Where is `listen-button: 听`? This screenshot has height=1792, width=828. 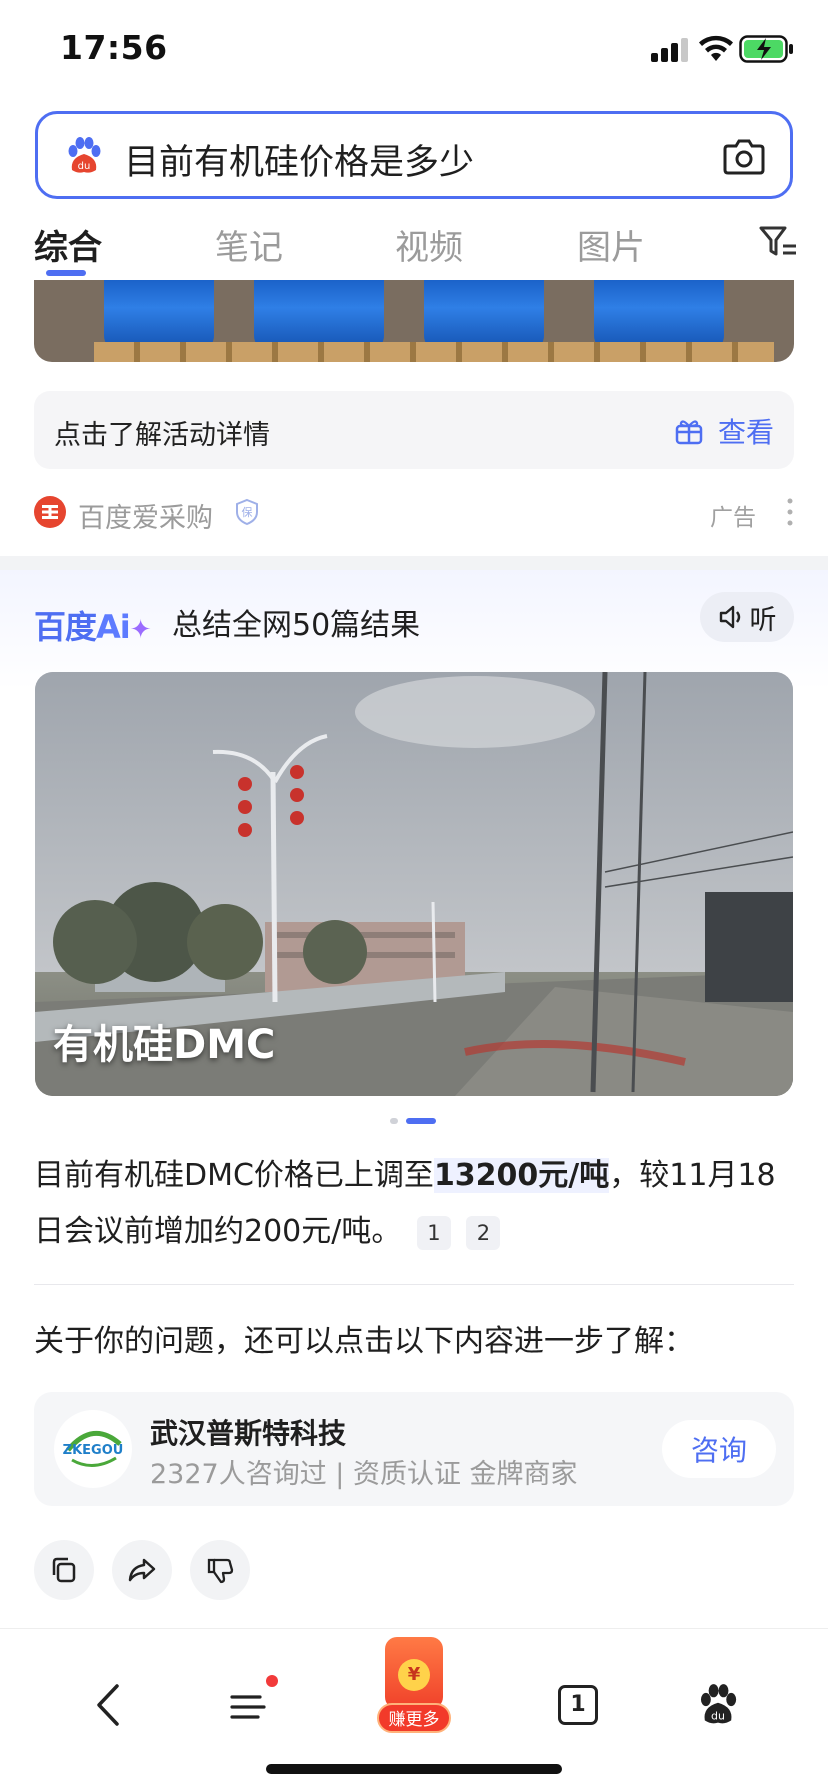 listen-button: 听 is located at coordinates (747, 617).